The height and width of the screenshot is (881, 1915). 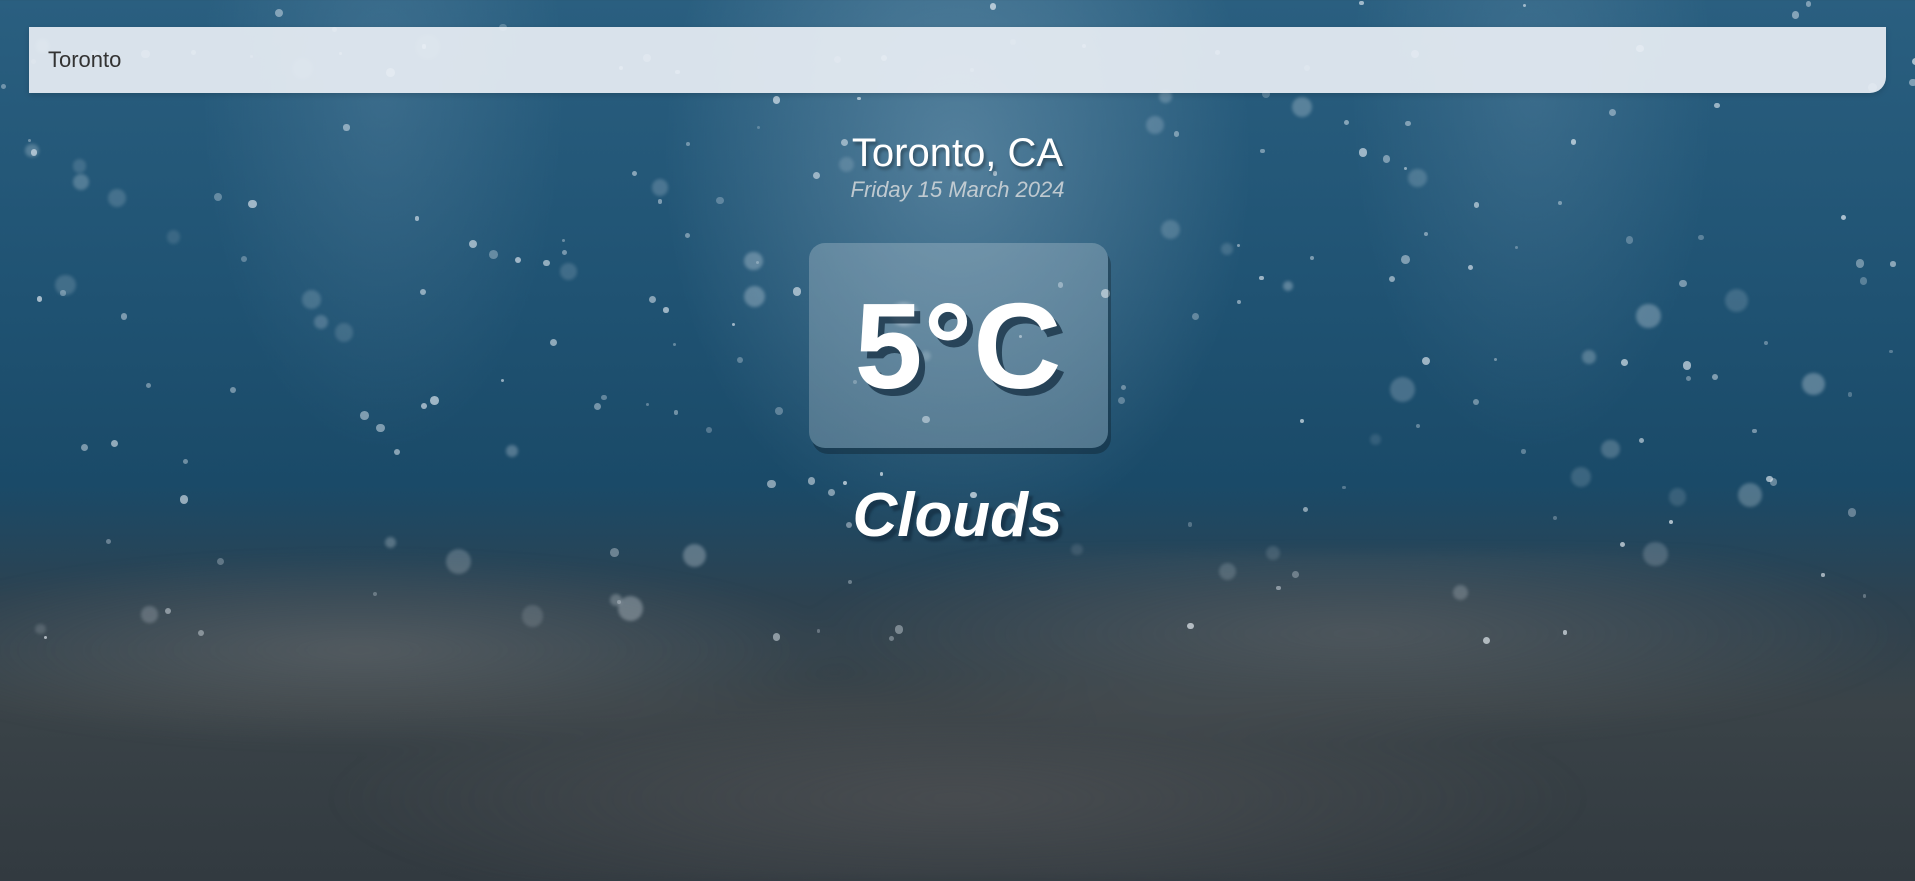 I want to click on temperature-box: 5°C, so click(x=958, y=345).